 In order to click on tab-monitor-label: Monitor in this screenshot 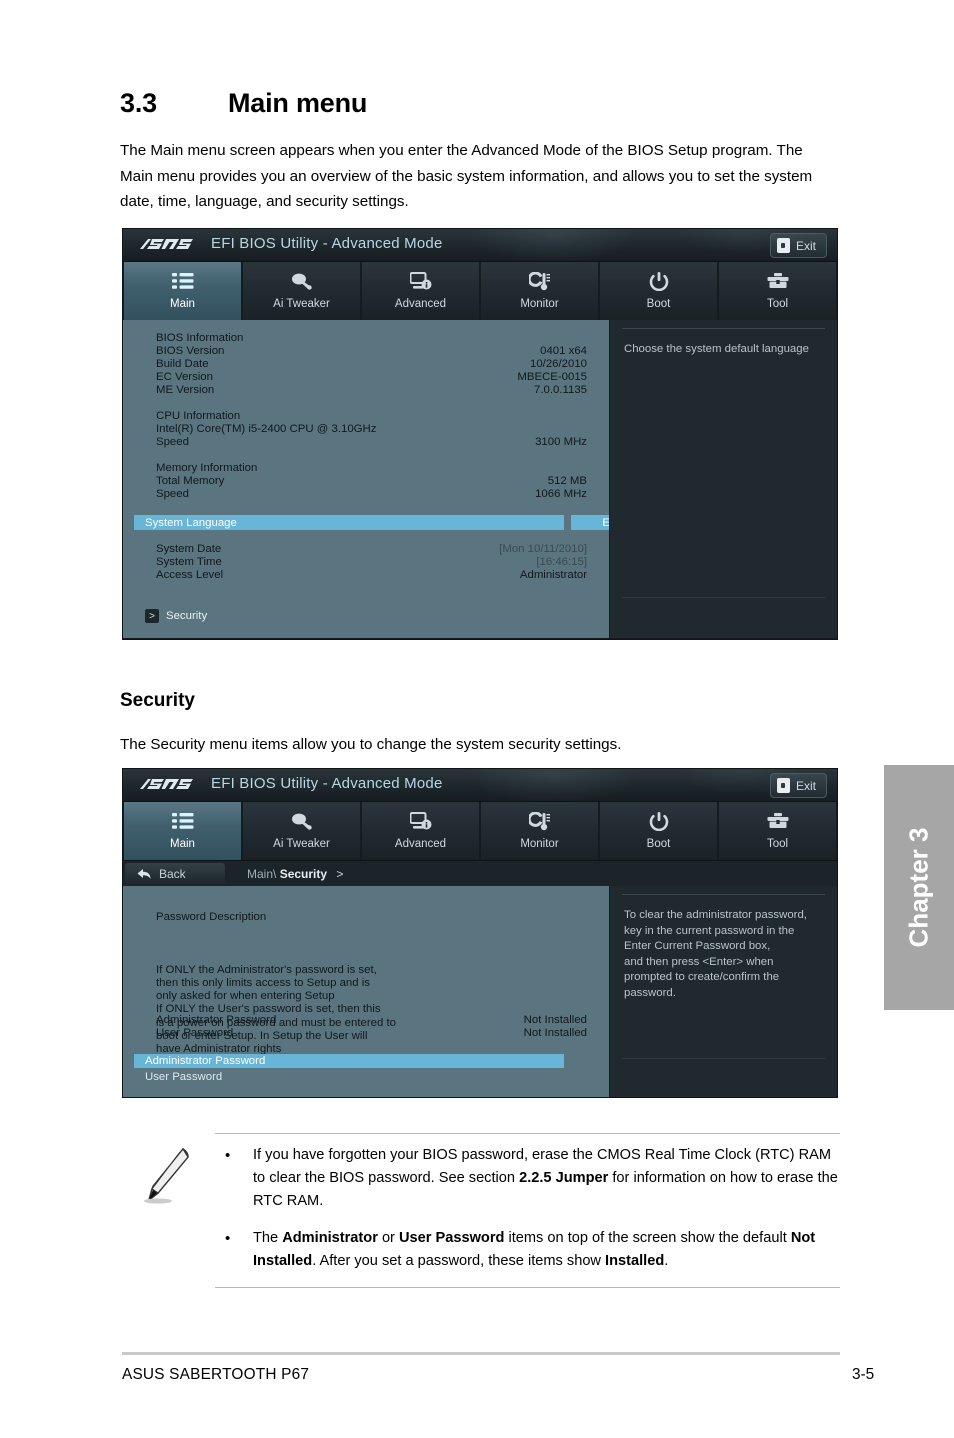, I will do `click(539, 304)`.